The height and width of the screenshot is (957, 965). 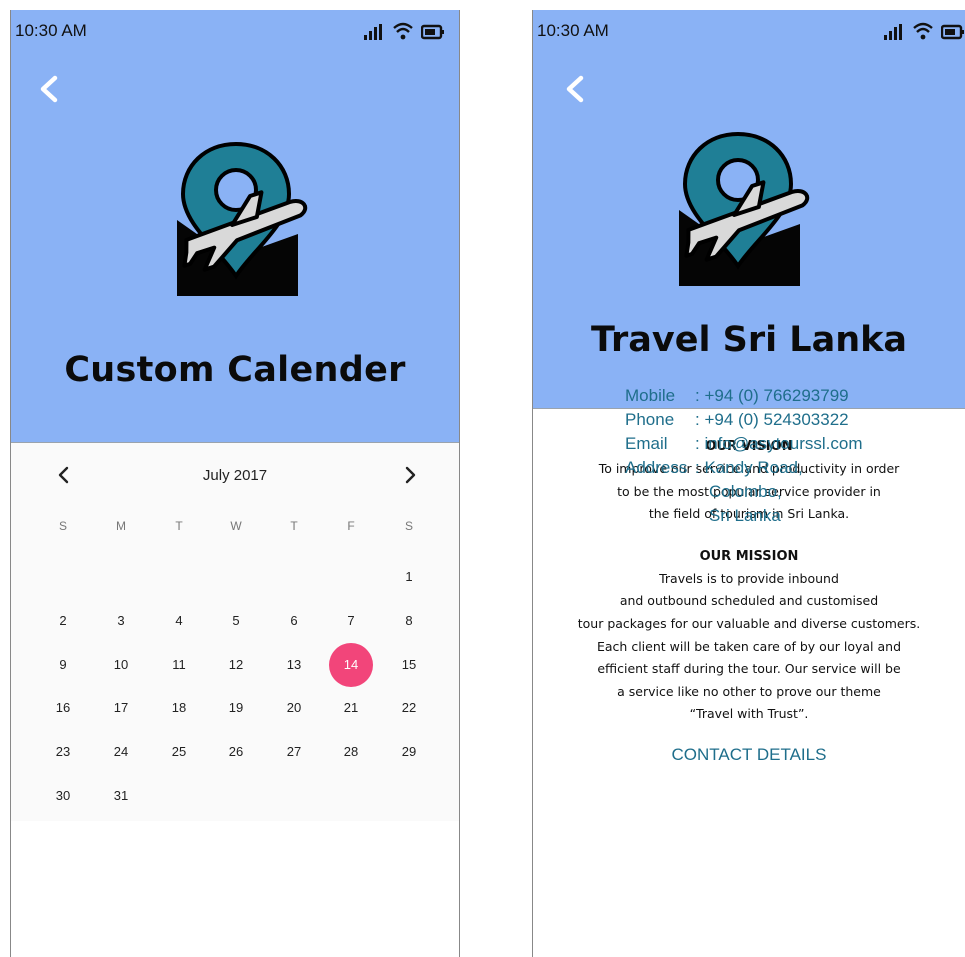 What do you see at coordinates (236, 752) in the screenshot?
I see `calendar-day: 26` at bounding box center [236, 752].